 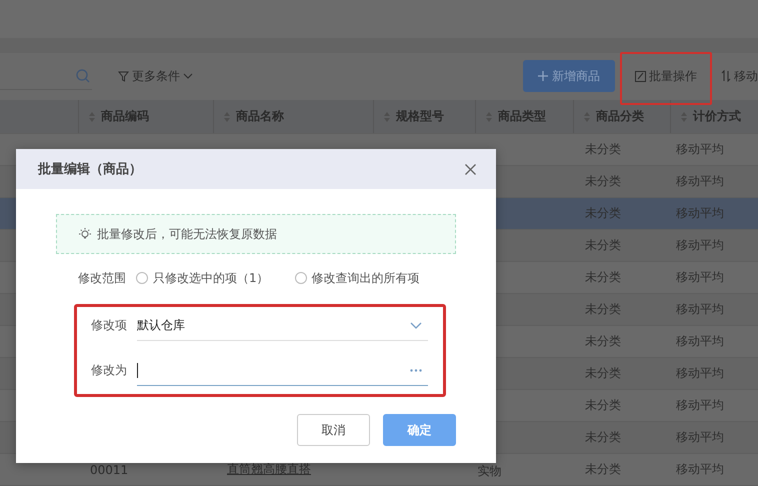 I want to click on notice-text: 批量修改后，可能无法恢复原数据, so click(x=187, y=234).